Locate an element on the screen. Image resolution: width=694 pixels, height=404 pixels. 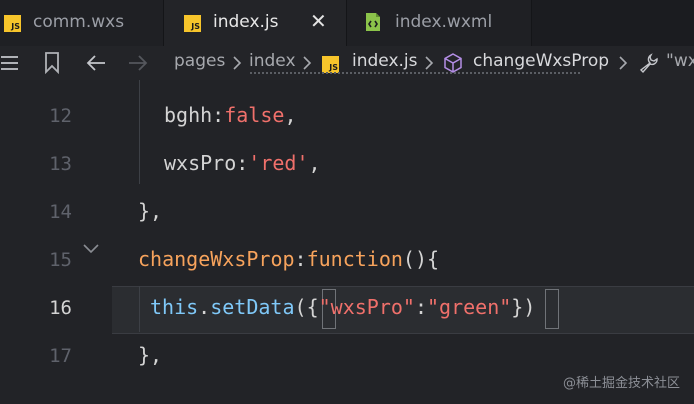
line-number: 15 is located at coordinates (60, 260).